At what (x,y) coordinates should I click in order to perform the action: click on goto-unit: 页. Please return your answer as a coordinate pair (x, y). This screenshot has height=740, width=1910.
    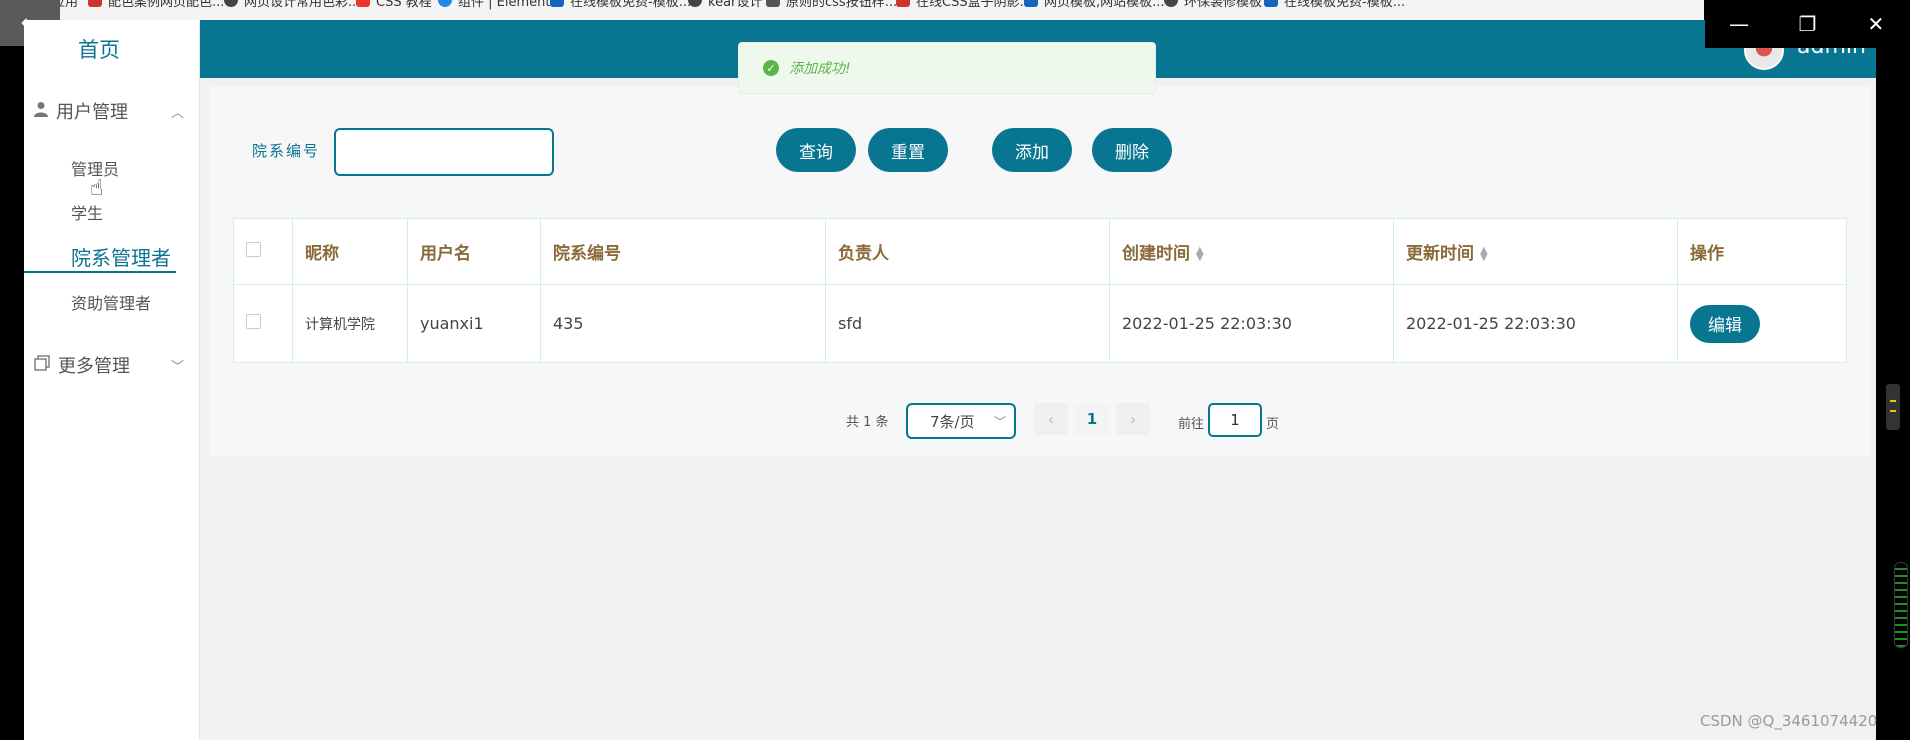
    Looking at the image, I should click on (1273, 424).